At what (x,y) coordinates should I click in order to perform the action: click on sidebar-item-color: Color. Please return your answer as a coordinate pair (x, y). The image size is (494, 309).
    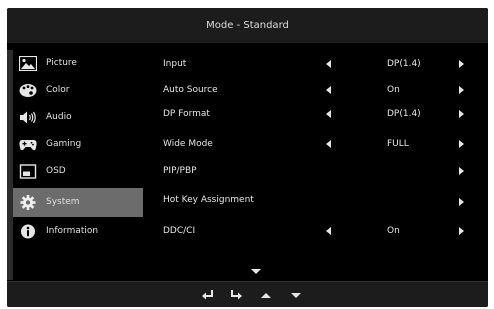
    Looking at the image, I should click on (78, 90).